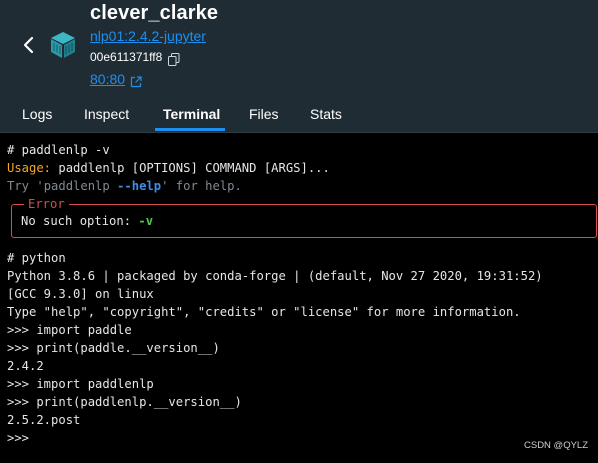  I want to click on terminal-line: 2.4.2, so click(25, 366).